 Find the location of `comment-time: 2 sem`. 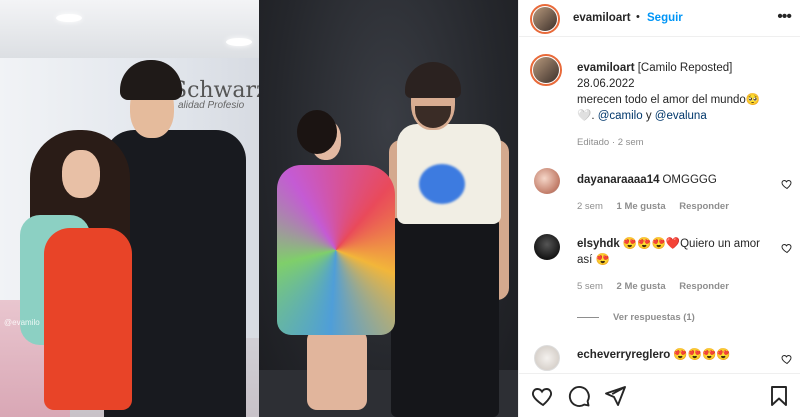

comment-time: 2 sem is located at coordinates (590, 206).